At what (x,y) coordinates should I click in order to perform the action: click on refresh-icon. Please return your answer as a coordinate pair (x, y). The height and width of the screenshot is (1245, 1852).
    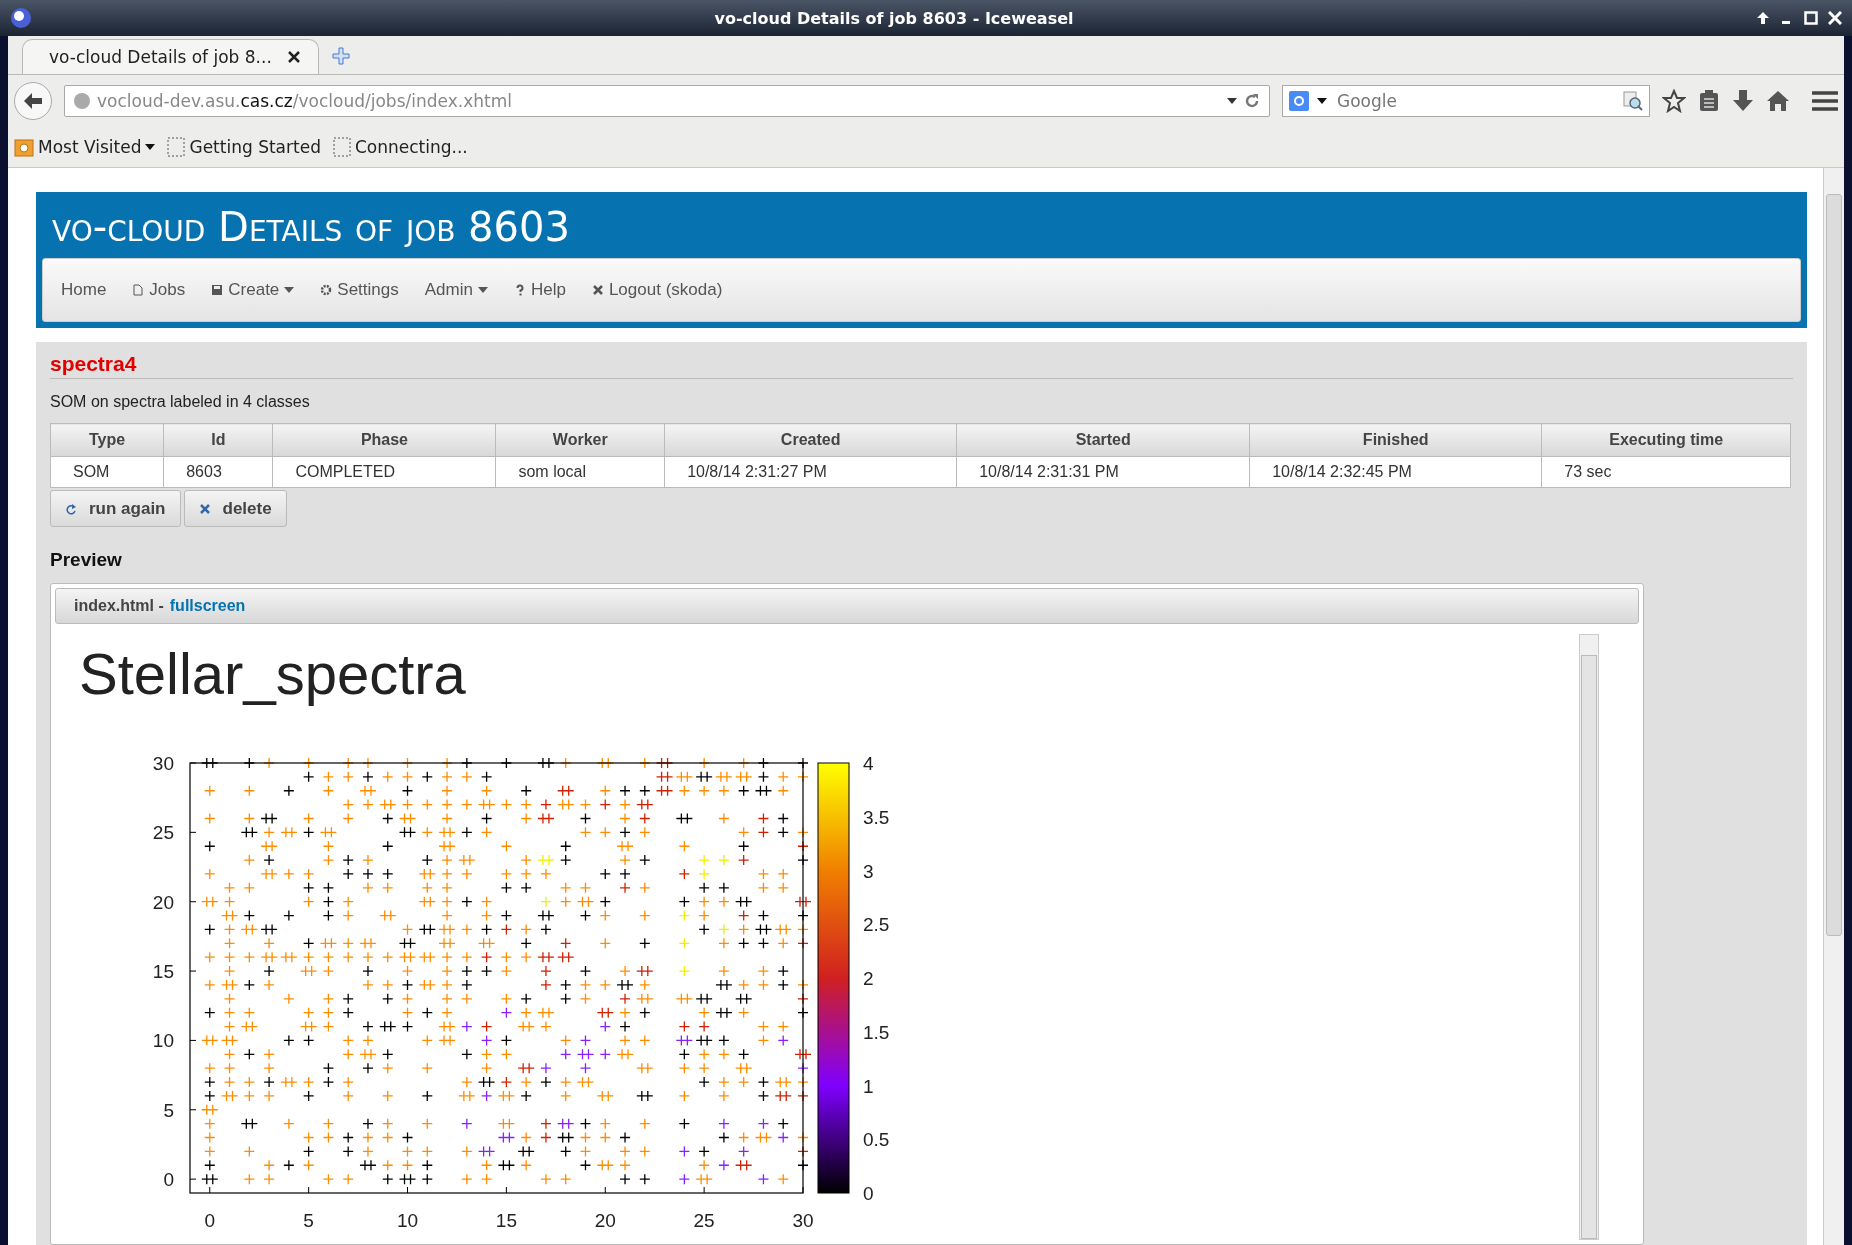
    Looking at the image, I should click on (71, 508).